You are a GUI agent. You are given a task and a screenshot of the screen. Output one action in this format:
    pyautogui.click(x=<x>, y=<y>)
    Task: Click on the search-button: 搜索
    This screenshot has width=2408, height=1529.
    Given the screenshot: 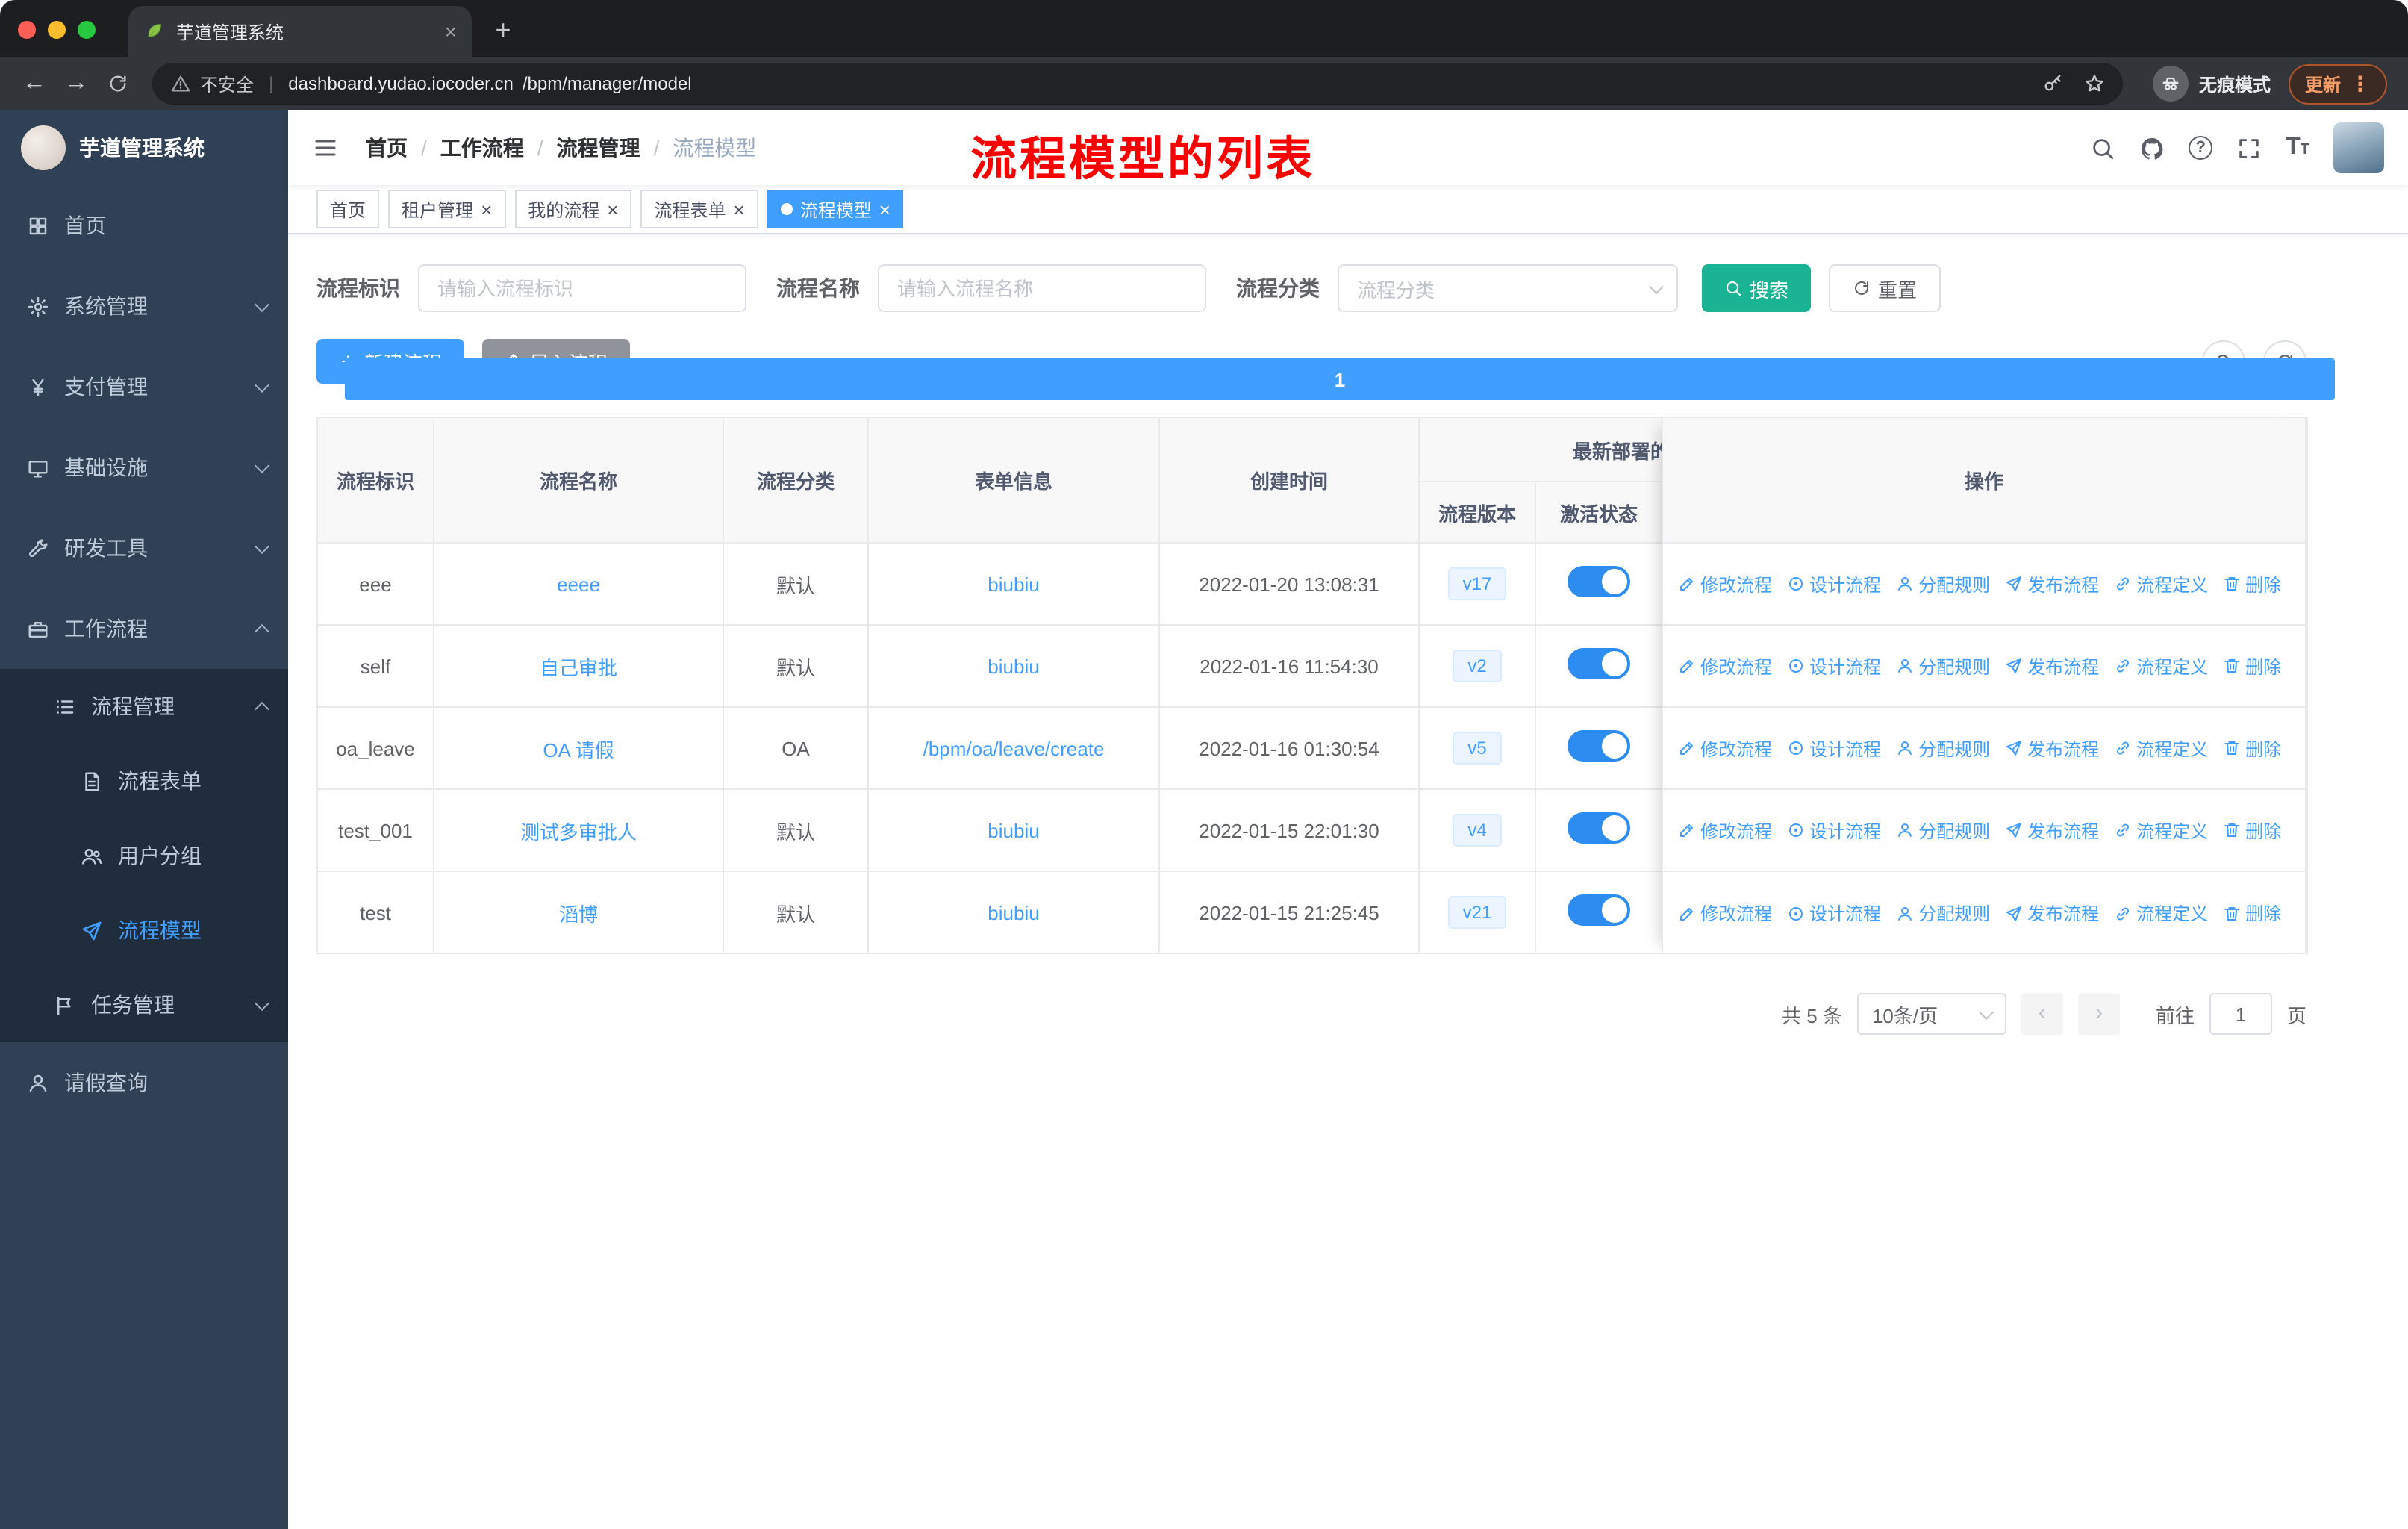 What is the action you would take?
    pyautogui.click(x=1757, y=288)
    